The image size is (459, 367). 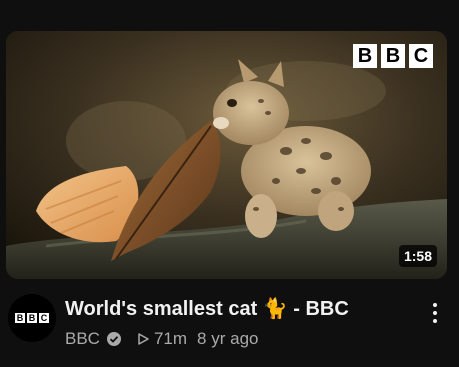 What do you see at coordinates (170, 338) in the screenshot?
I see `view-count: 71m` at bounding box center [170, 338].